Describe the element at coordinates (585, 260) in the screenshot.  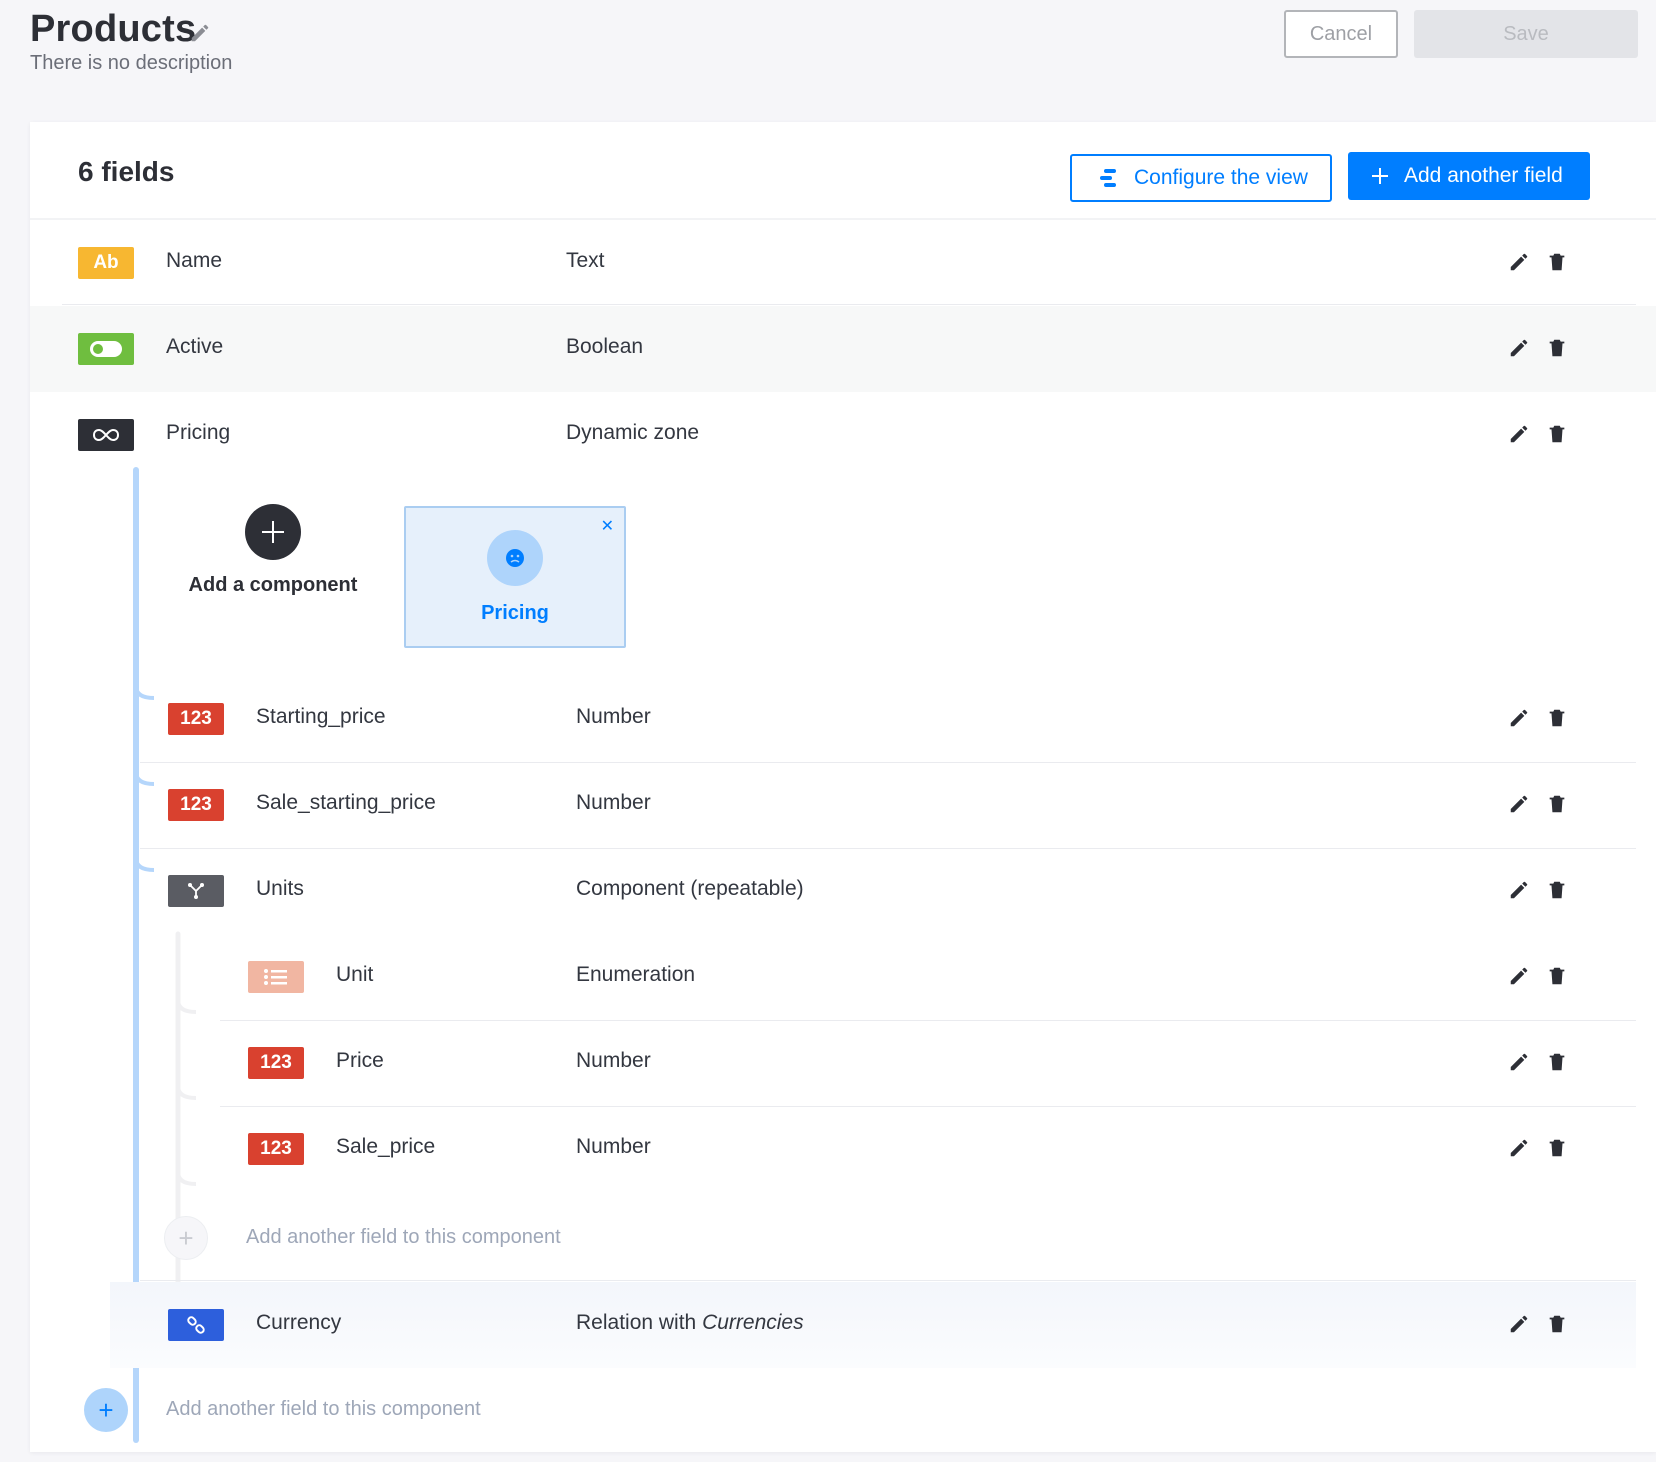
I see `field-type: Text` at that location.